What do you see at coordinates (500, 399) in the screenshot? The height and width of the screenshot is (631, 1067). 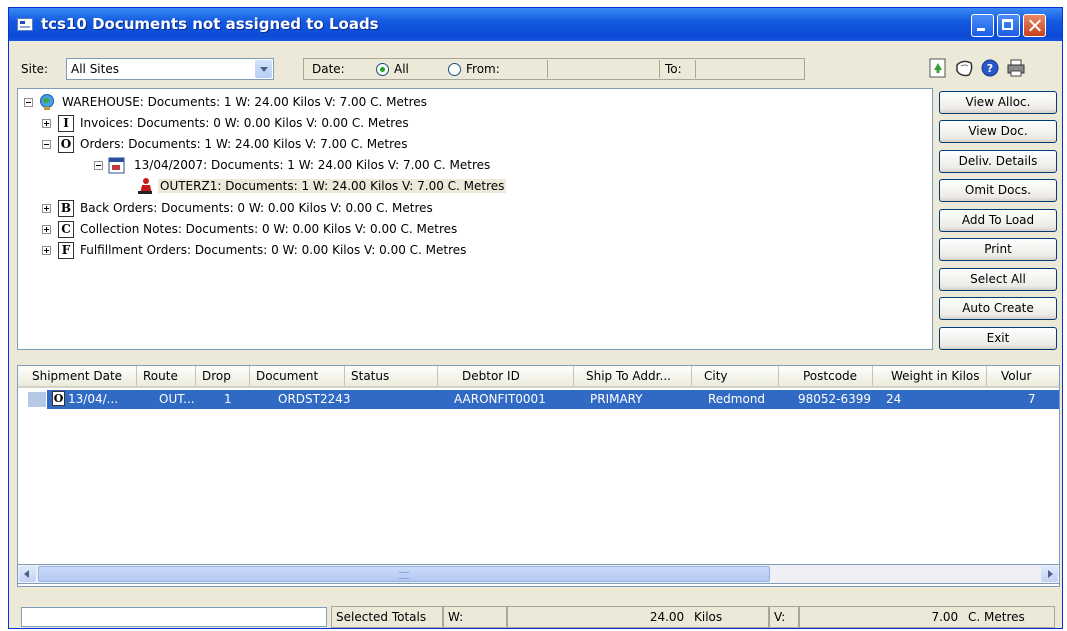 I see `cell-debtor-id: AARONFIT0001` at bounding box center [500, 399].